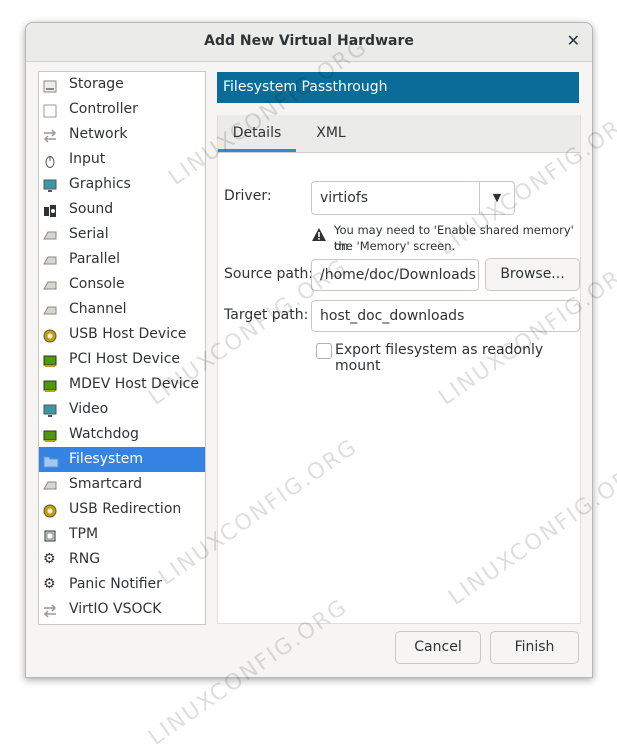 The width and height of the screenshot is (617, 751). I want to click on parallel-icon, so click(50, 259).